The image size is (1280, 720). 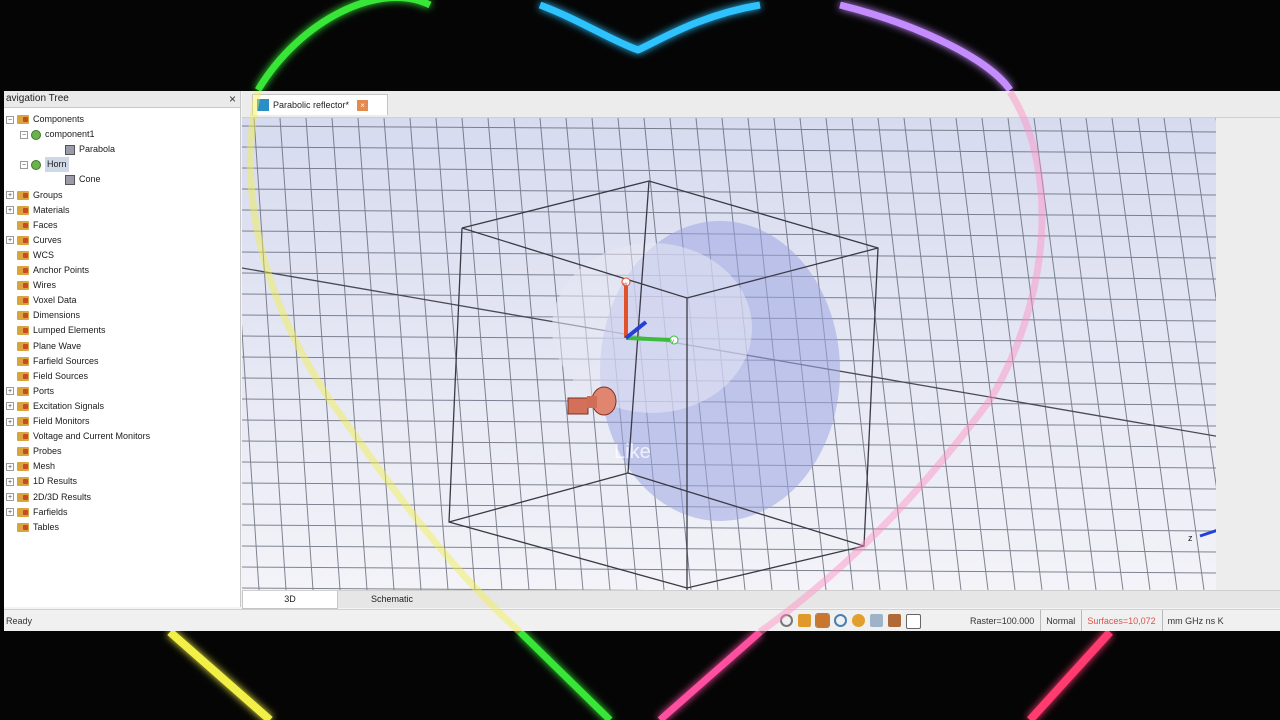 What do you see at coordinates (70, 134) in the screenshot?
I see `tree-item-label: component1` at bounding box center [70, 134].